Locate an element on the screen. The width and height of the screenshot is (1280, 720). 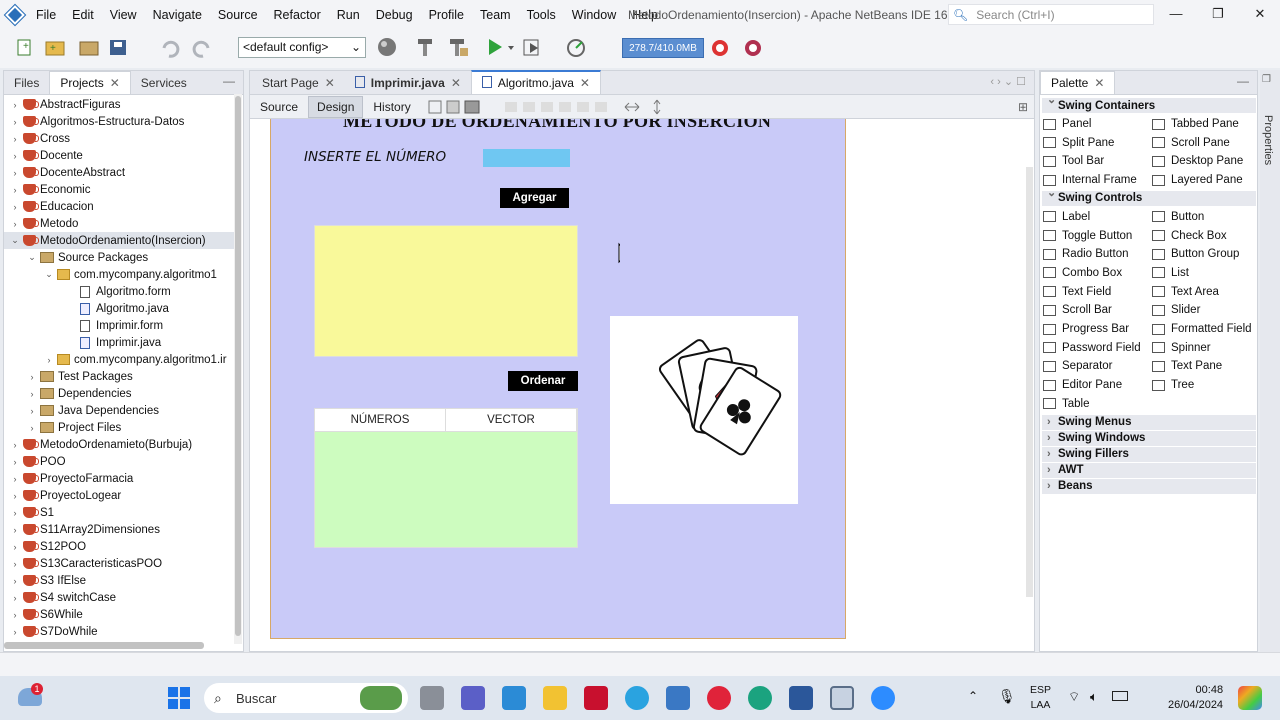
palette-item: Text Area is located at coordinates (1185, 292).